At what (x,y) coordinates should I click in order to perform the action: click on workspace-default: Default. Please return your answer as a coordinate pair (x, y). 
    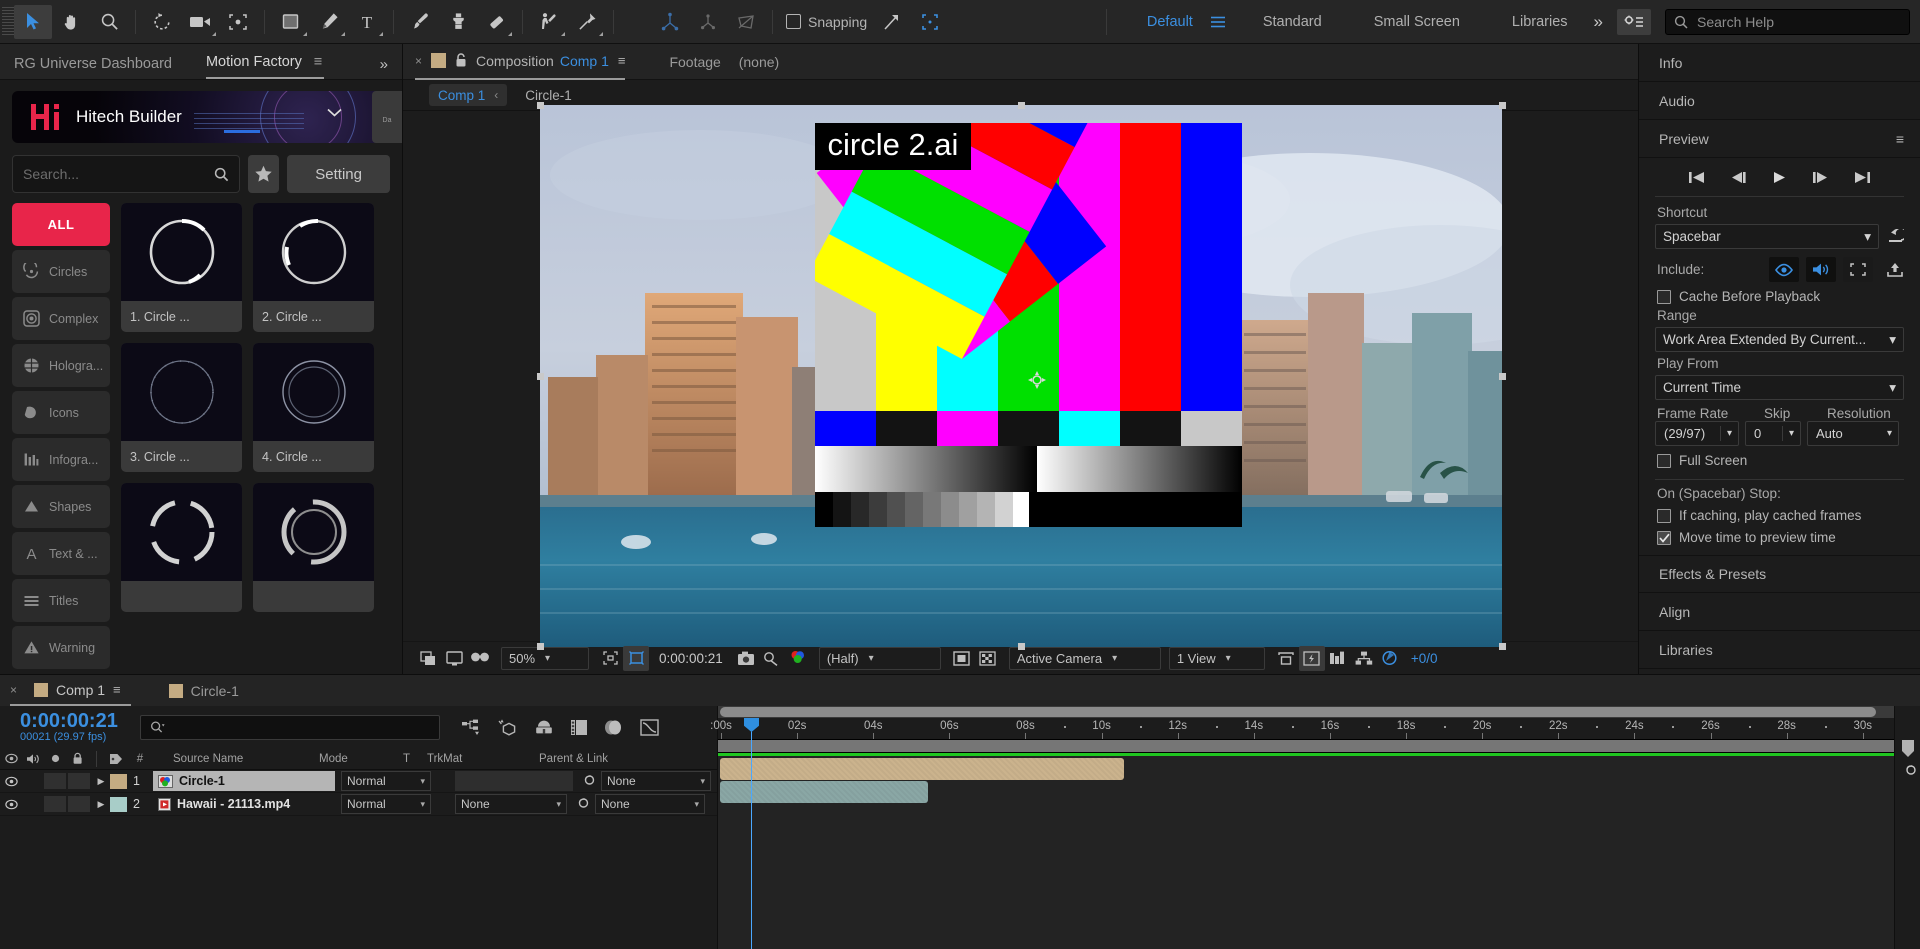
    Looking at the image, I should click on (1160, 22).